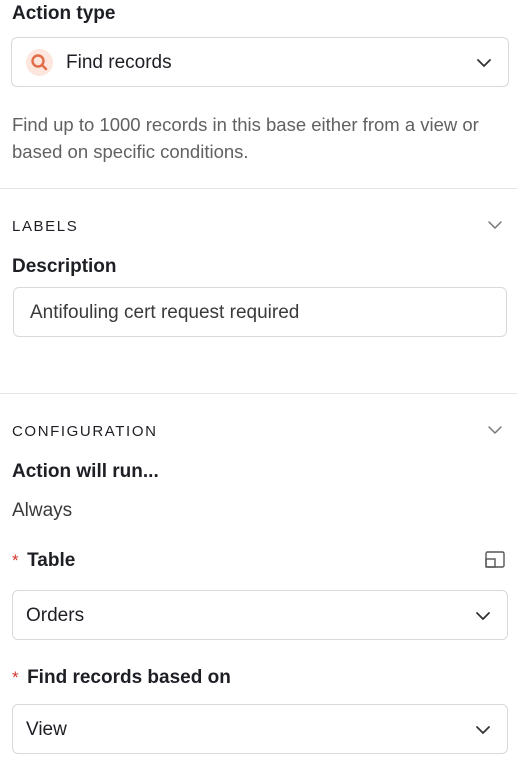 The width and height of the screenshot is (517, 762). Describe the element at coordinates (129, 677) in the screenshot. I see `find-records-label: Find records based on` at that location.